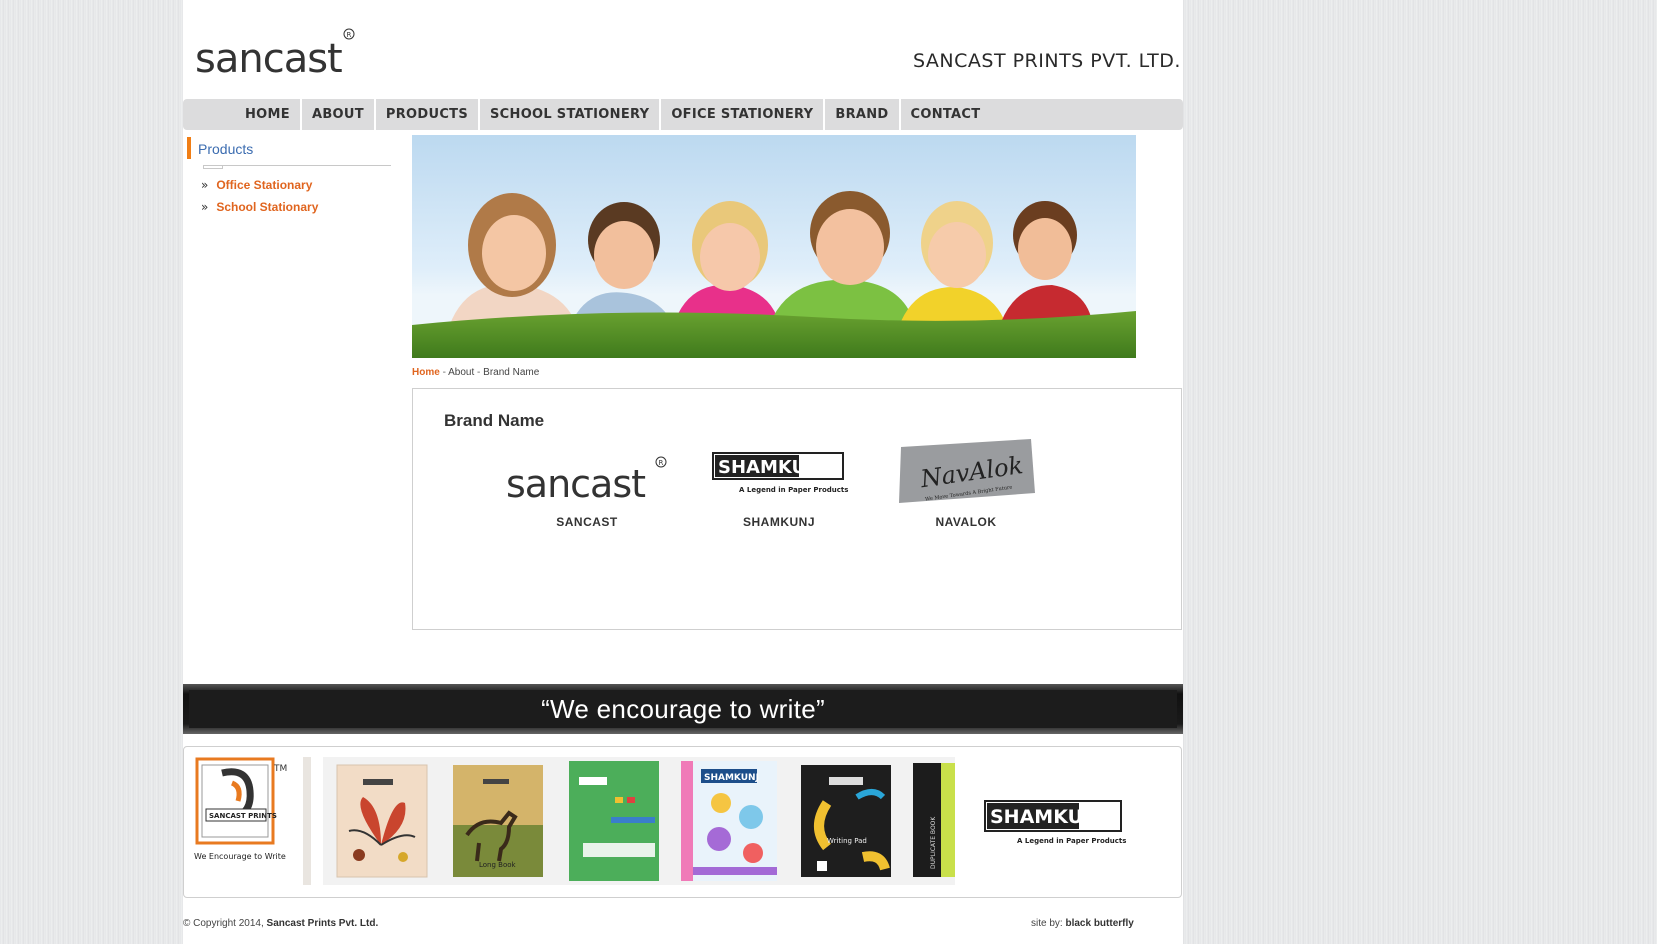  I want to click on sidebar-link-office-stationary: Office Stationary, so click(264, 185).